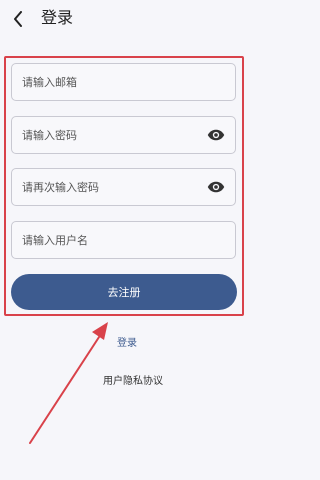 This screenshot has width=320, height=480. What do you see at coordinates (114, 187) in the screenshot?
I see `confirm-password-input` at bounding box center [114, 187].